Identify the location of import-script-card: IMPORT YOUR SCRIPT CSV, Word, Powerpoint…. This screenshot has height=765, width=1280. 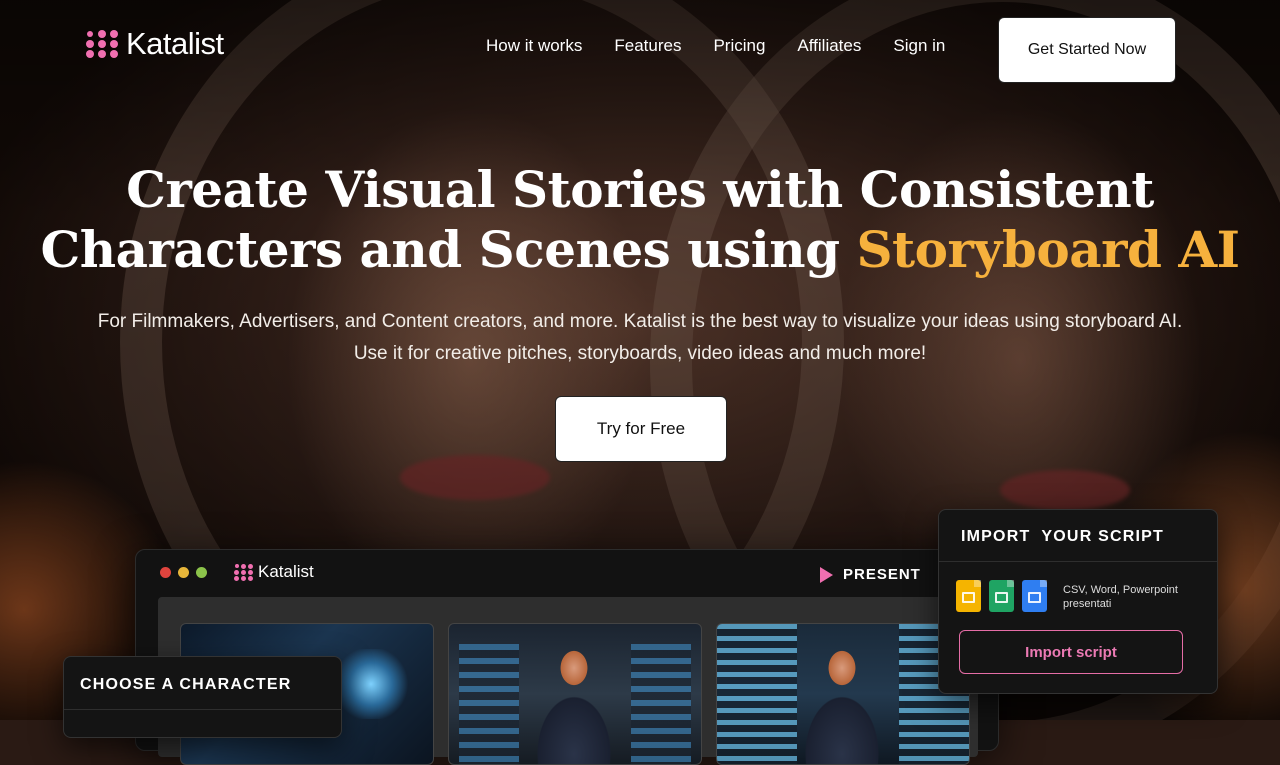
(1078, 601).